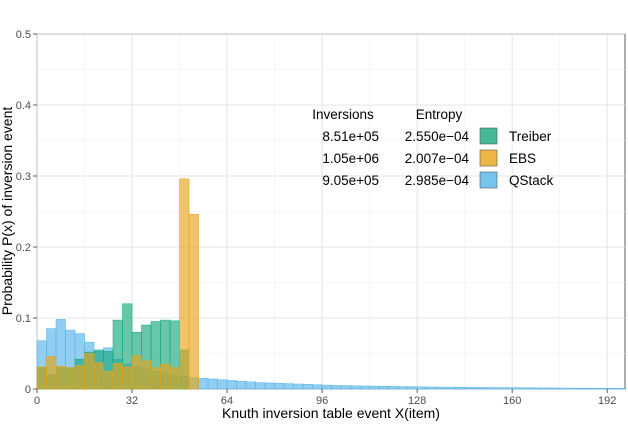  Describe the element at coordinates (343, 114) in the screenshot. I see `legend-header-inversions: Inversions` at that location.